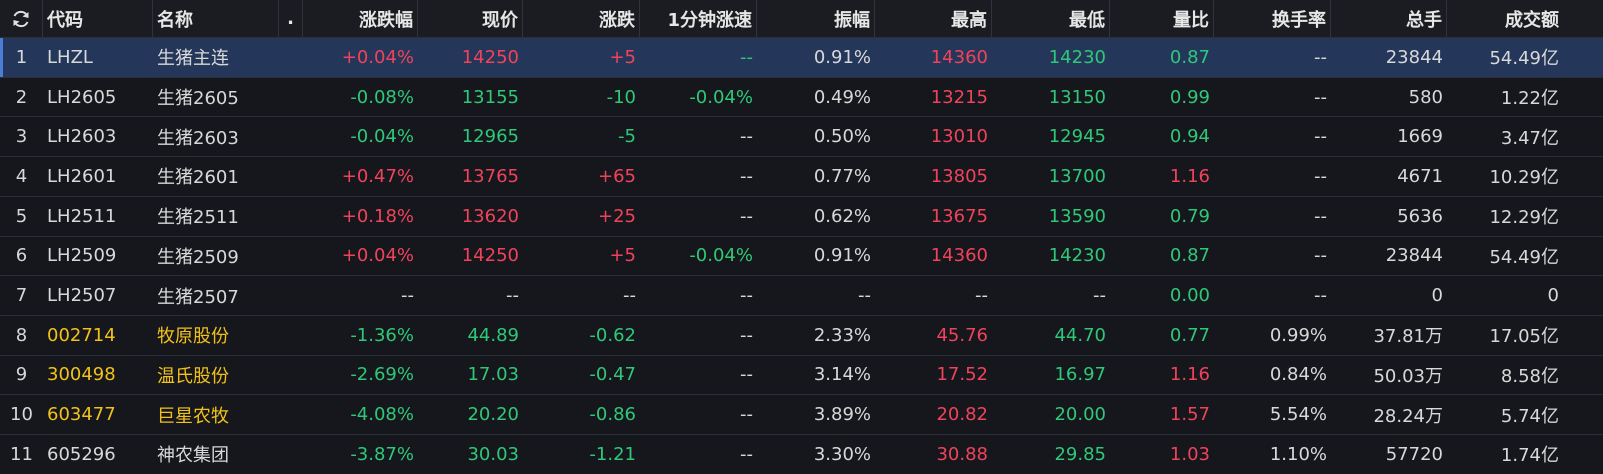  Describe the element at coordinates (21, 296) in the screenshot. I see `row-index: 7` at that location.